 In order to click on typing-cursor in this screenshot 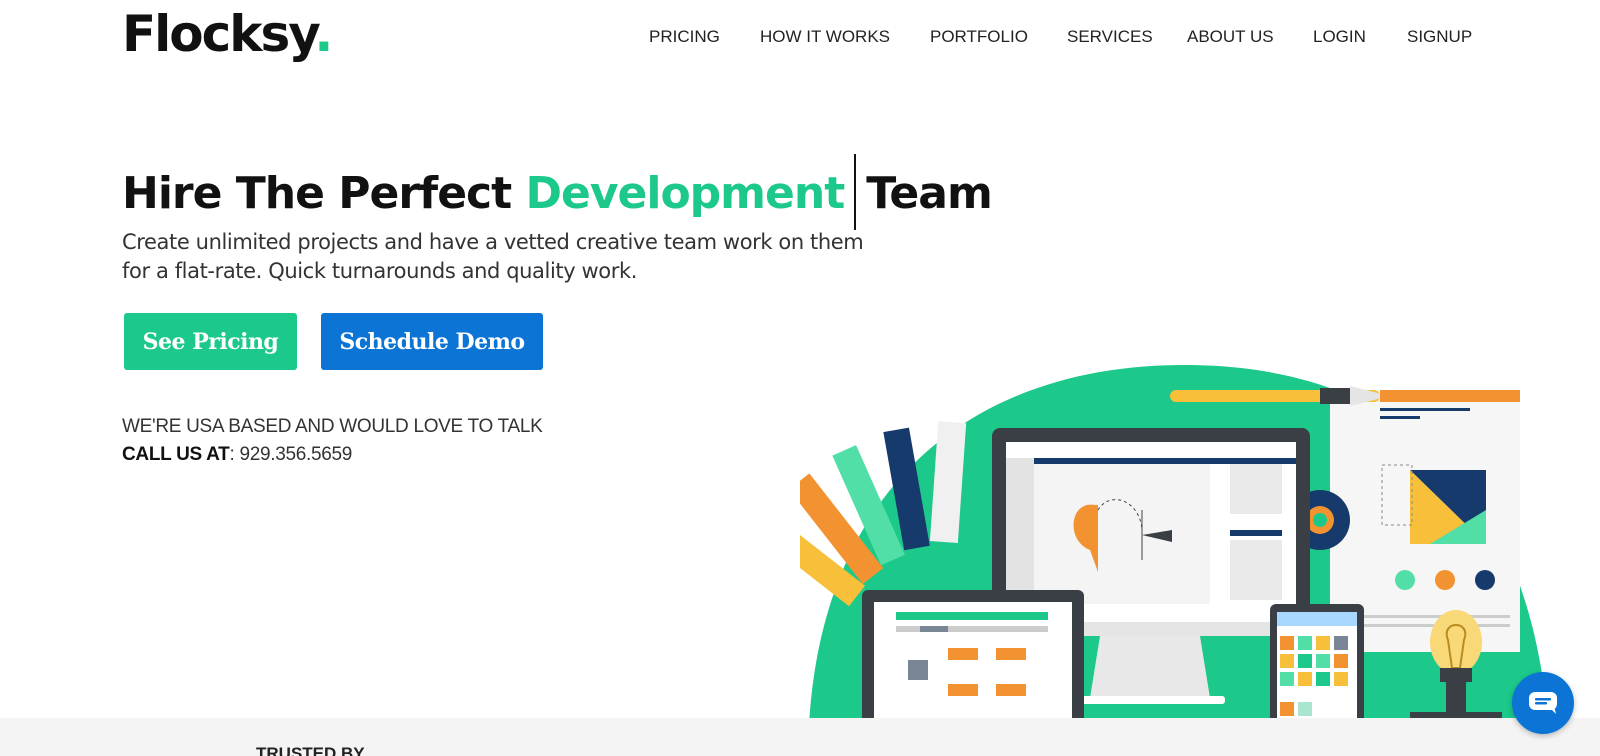, I will do `click(855, 192)`.